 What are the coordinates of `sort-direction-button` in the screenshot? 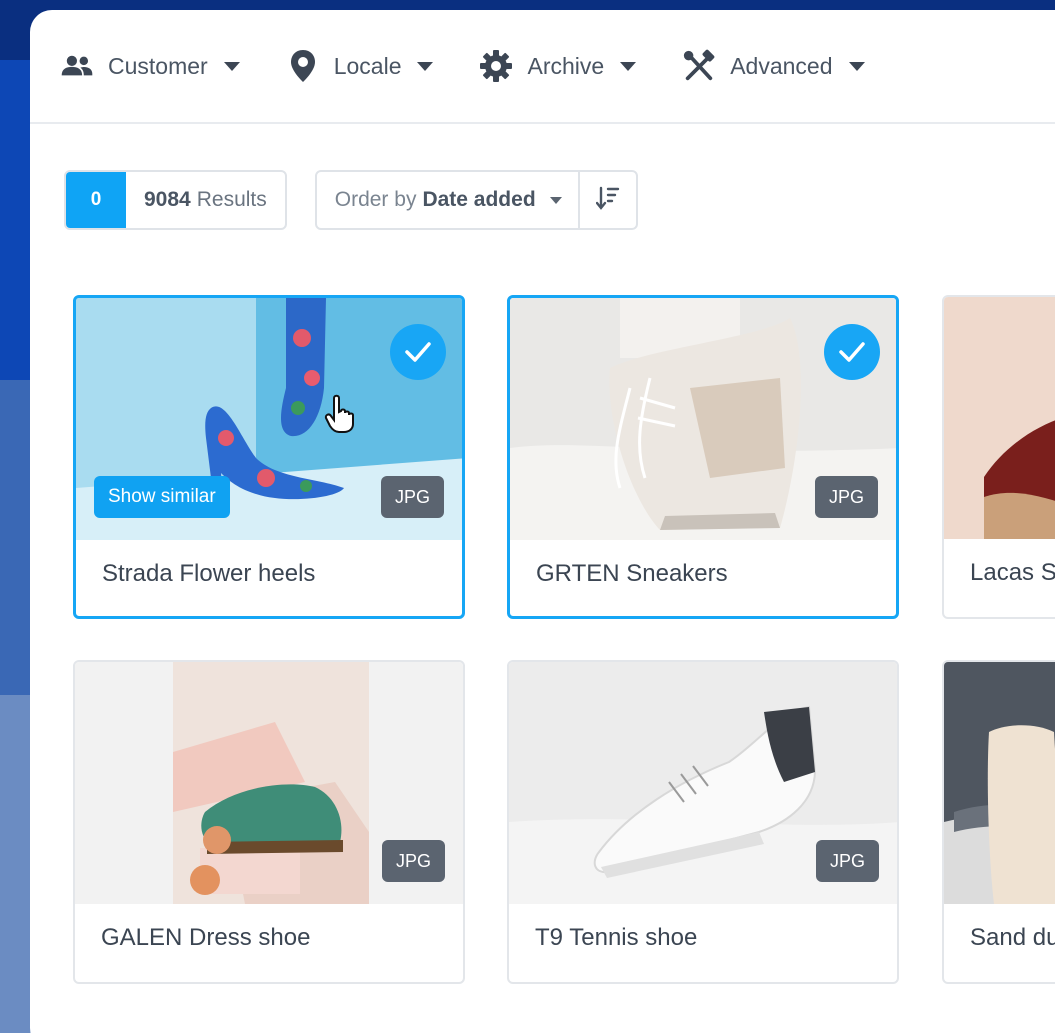 It's located at (608, 200).